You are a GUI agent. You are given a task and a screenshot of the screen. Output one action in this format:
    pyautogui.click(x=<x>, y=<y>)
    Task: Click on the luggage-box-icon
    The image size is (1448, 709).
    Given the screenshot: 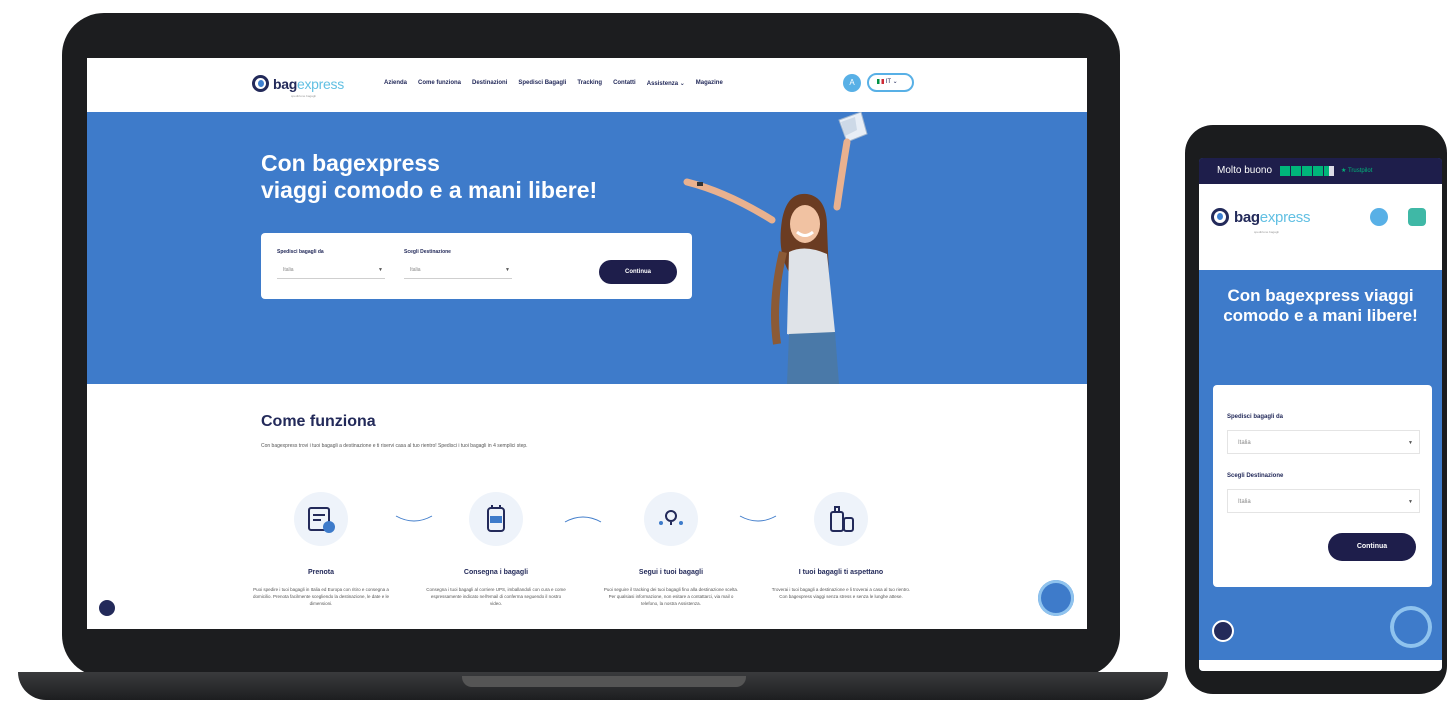 What is the action you would take?
    pyautogui.click(x=496, y=518)
    